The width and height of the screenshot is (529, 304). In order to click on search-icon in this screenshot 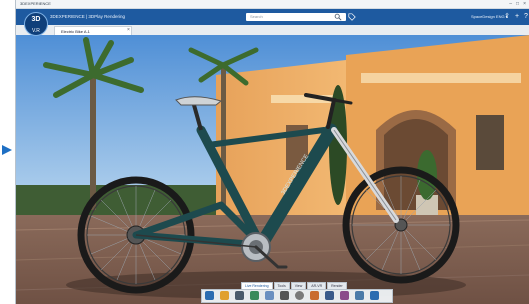, I will do `click(338, 17)`.